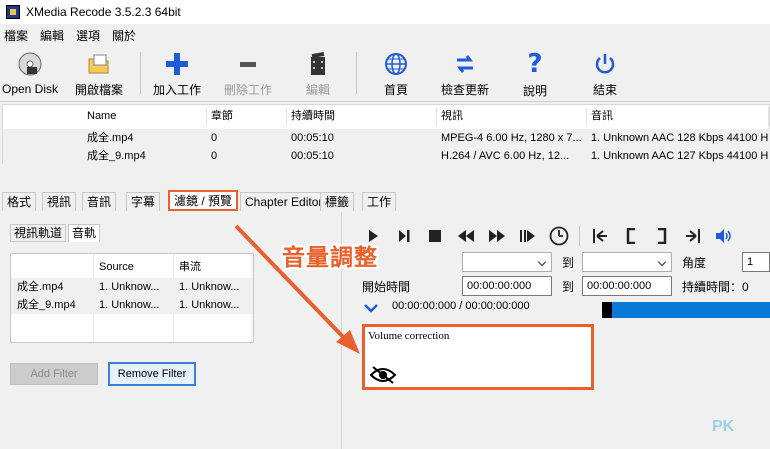  I want to click on add-filter-button: Add Filter, so click(54, 374).